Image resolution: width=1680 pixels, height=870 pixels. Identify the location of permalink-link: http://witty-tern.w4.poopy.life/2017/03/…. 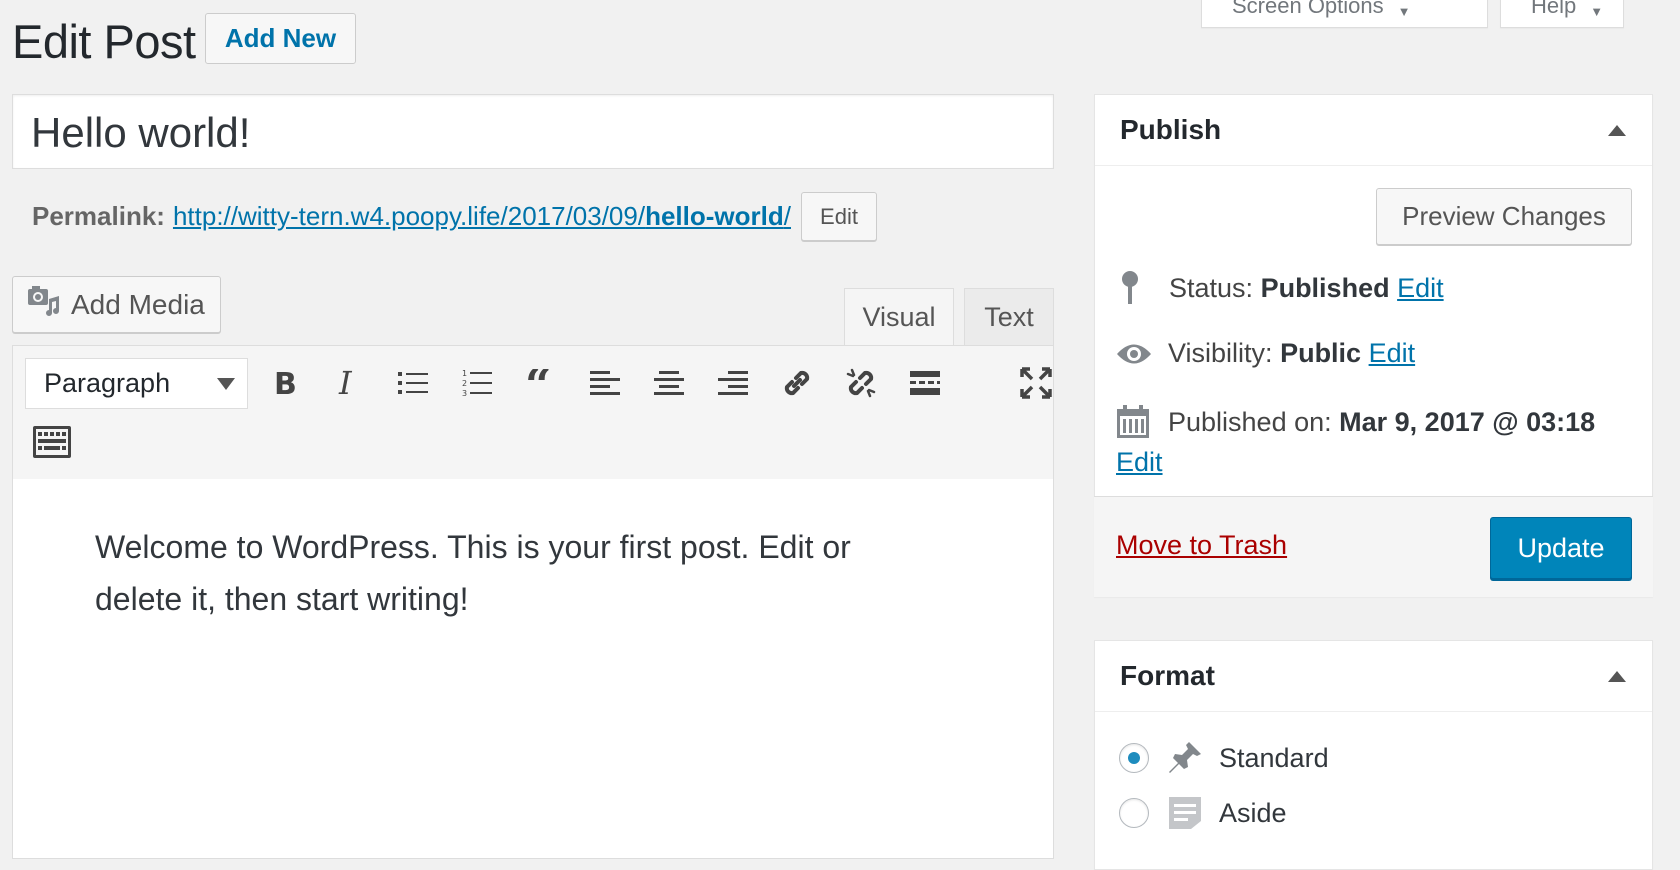
(482, 216).